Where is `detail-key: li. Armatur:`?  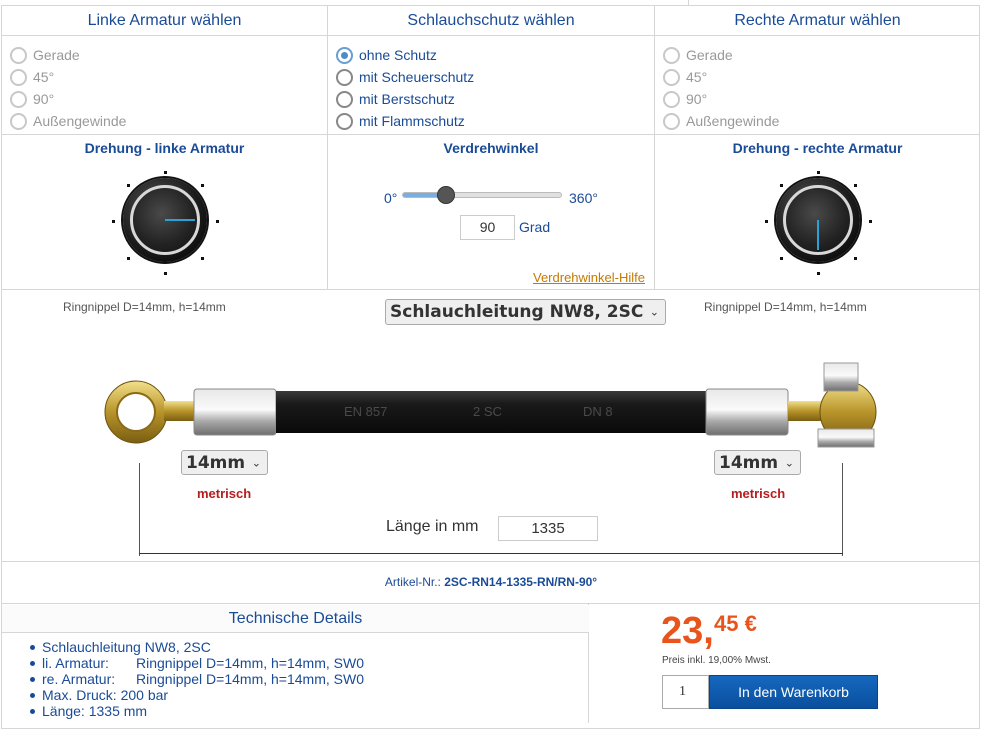 detail-key: li. Armatur: is located at coordinates (75, 663).